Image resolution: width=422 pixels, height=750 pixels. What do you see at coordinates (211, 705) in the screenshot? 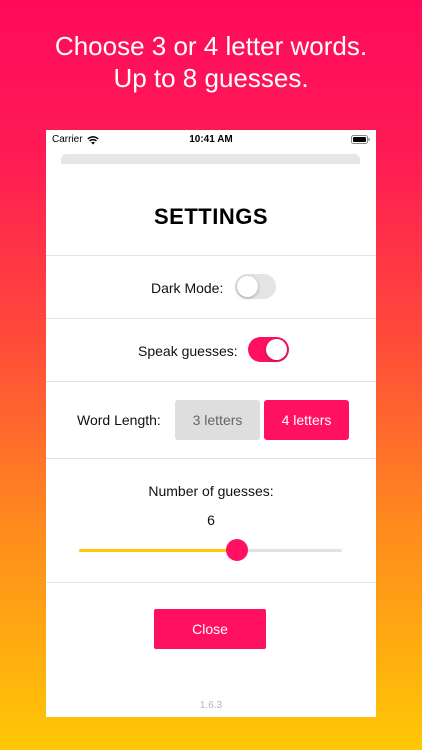
I see `version-label: 1.6.3` at bounding box center [211, 705].